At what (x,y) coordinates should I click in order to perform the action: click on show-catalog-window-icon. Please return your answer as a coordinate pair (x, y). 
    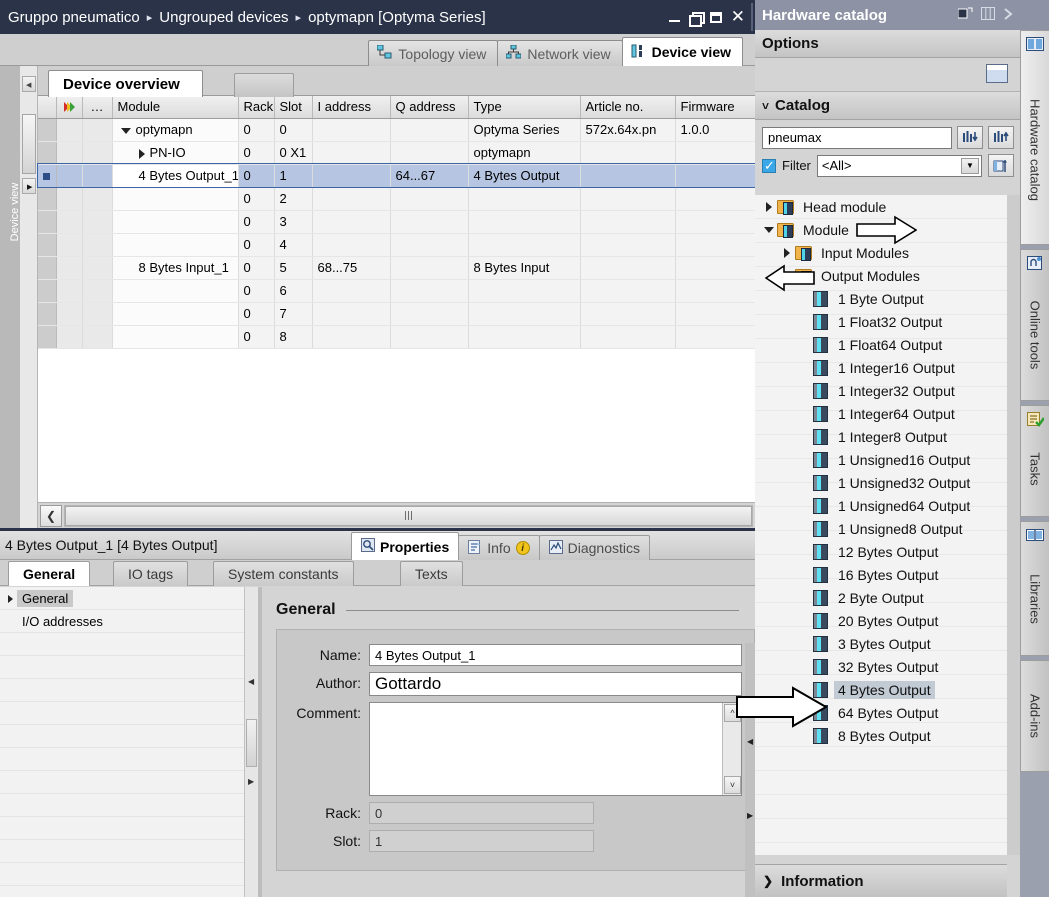
    Looking at the image, I should click on (997, 73).